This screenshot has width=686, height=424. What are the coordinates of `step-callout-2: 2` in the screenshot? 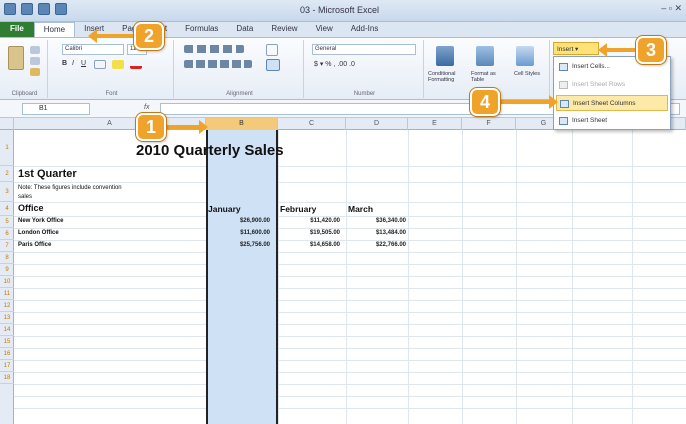 It's located at (149, 36).